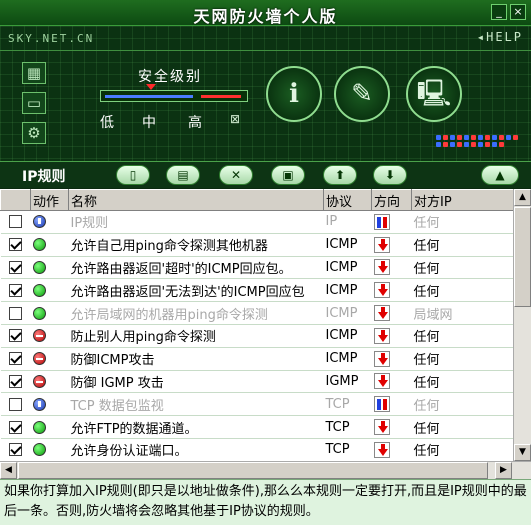 This screenshot has width=531, height=525. What do you see at coordinates (294, 94) in the screenshot?
I see `info-icon: ℹ` at bounding box center [294, 94].